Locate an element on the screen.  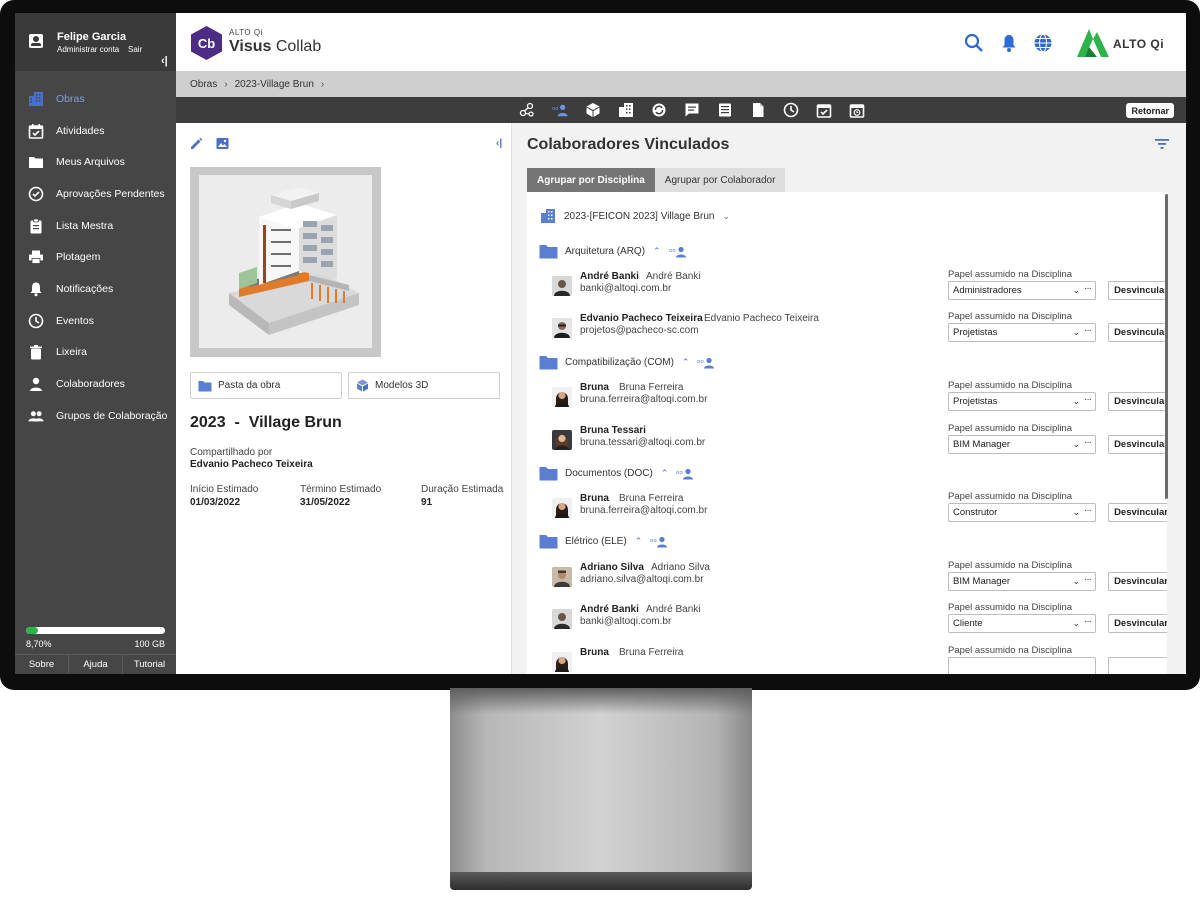
project-group-header: 2023-[FEICON 2023] Village Brun ⌄ is located at coordinates (635, 216).